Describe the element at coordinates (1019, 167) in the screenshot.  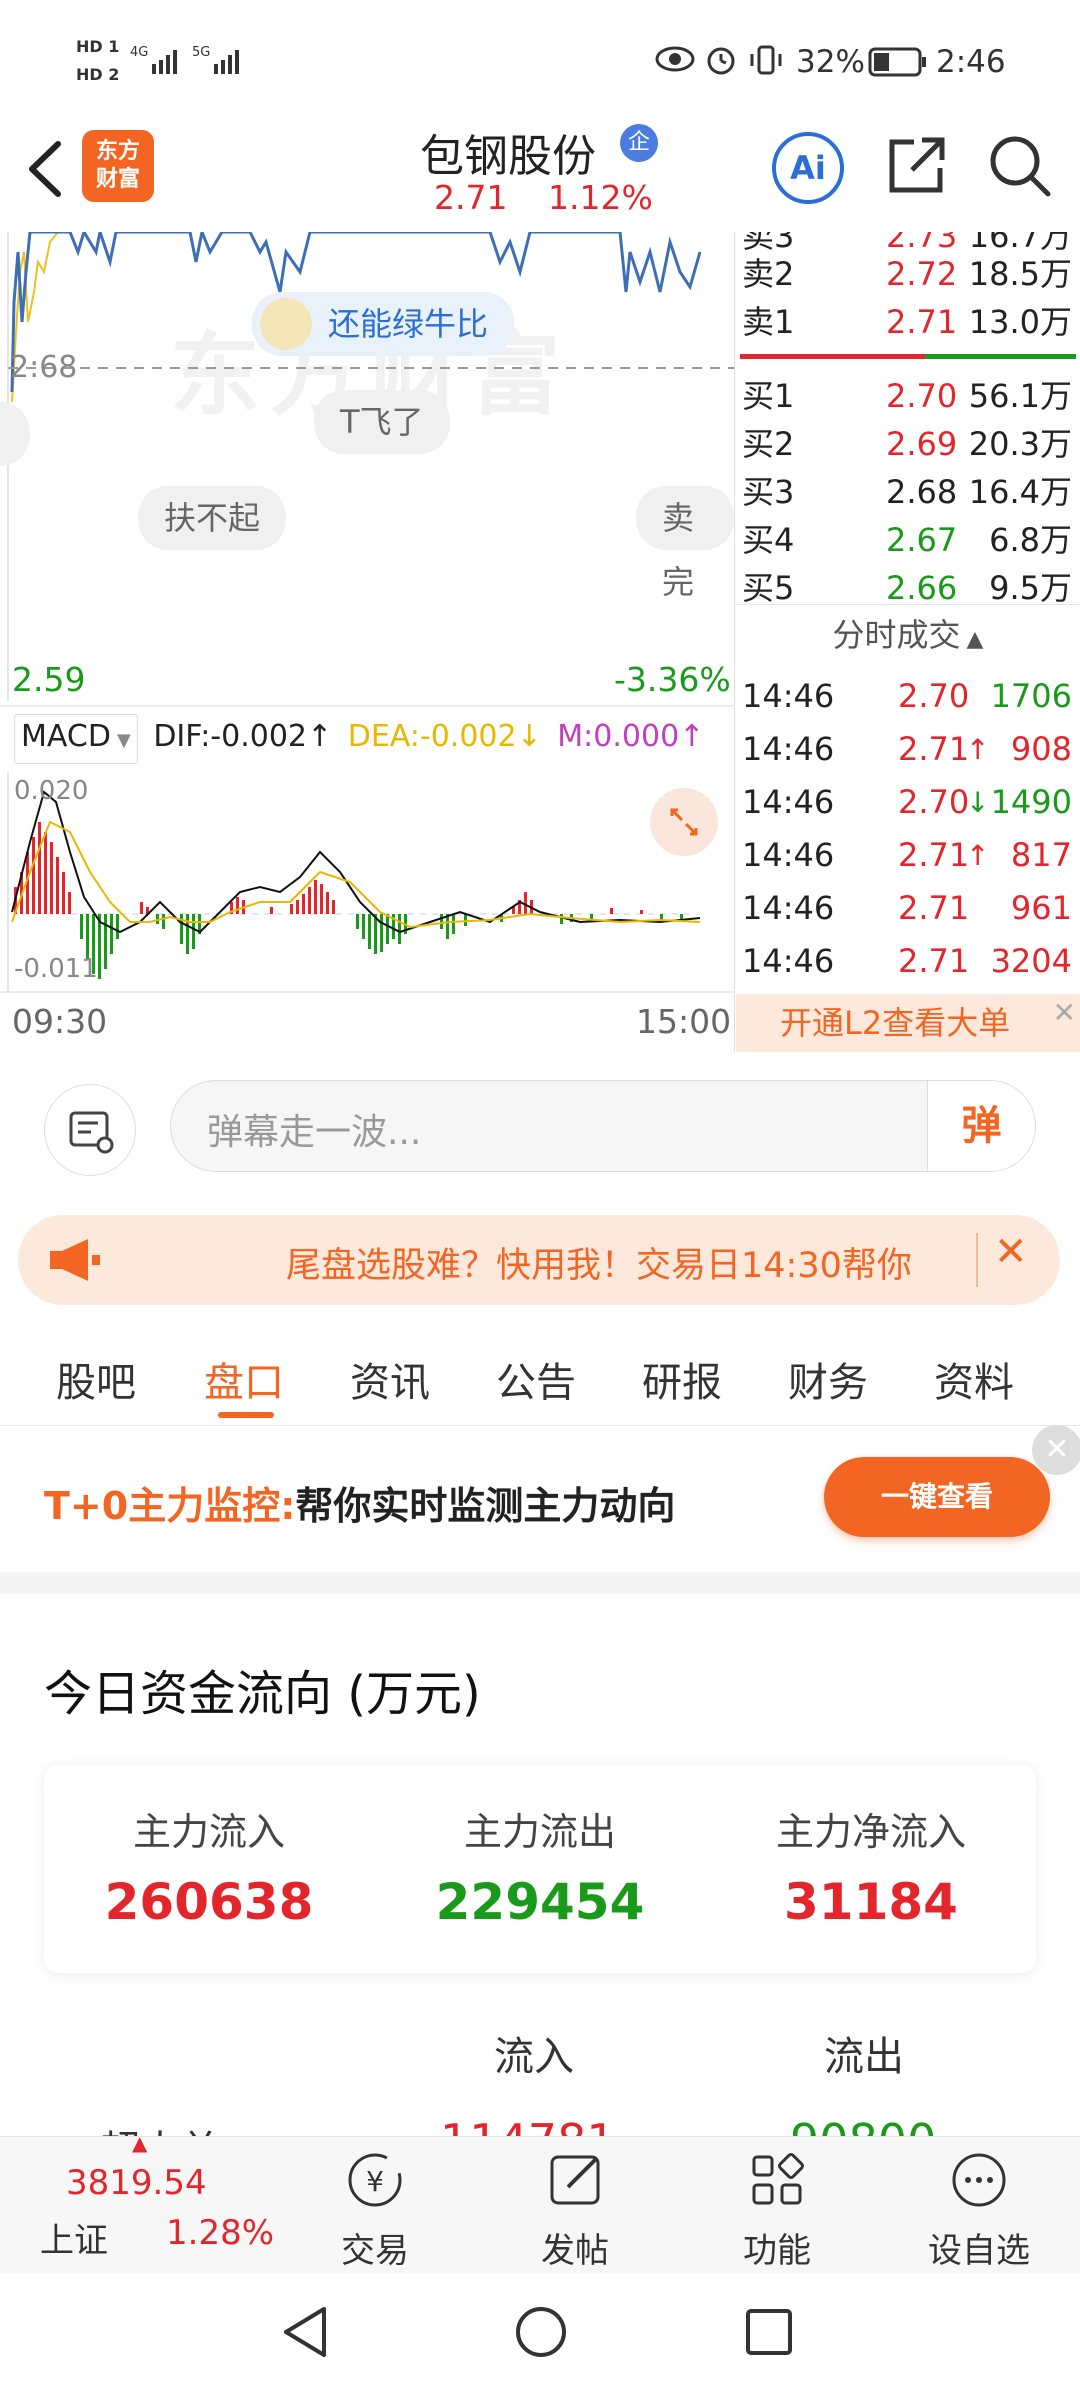
I see `search-icon` at that location.